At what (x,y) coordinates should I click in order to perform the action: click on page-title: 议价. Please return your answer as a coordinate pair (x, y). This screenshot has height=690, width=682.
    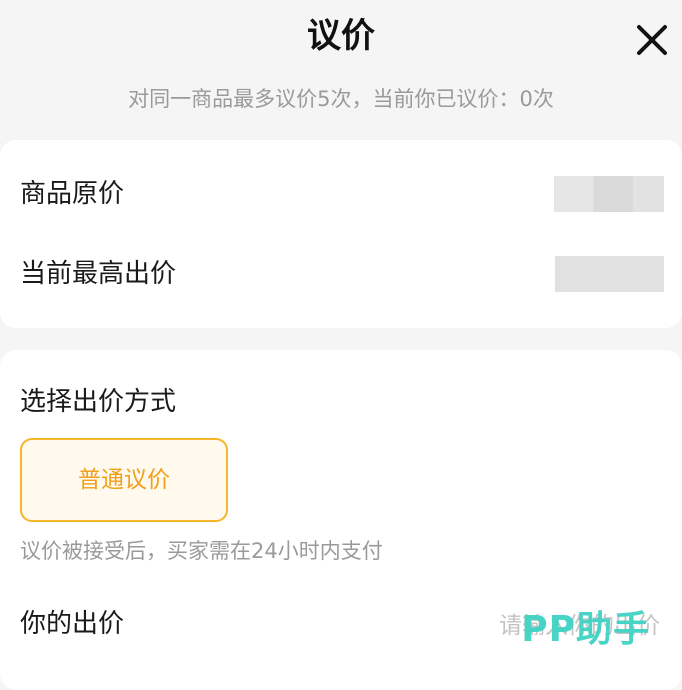
    Looking at the image, I should click on (341, 36).